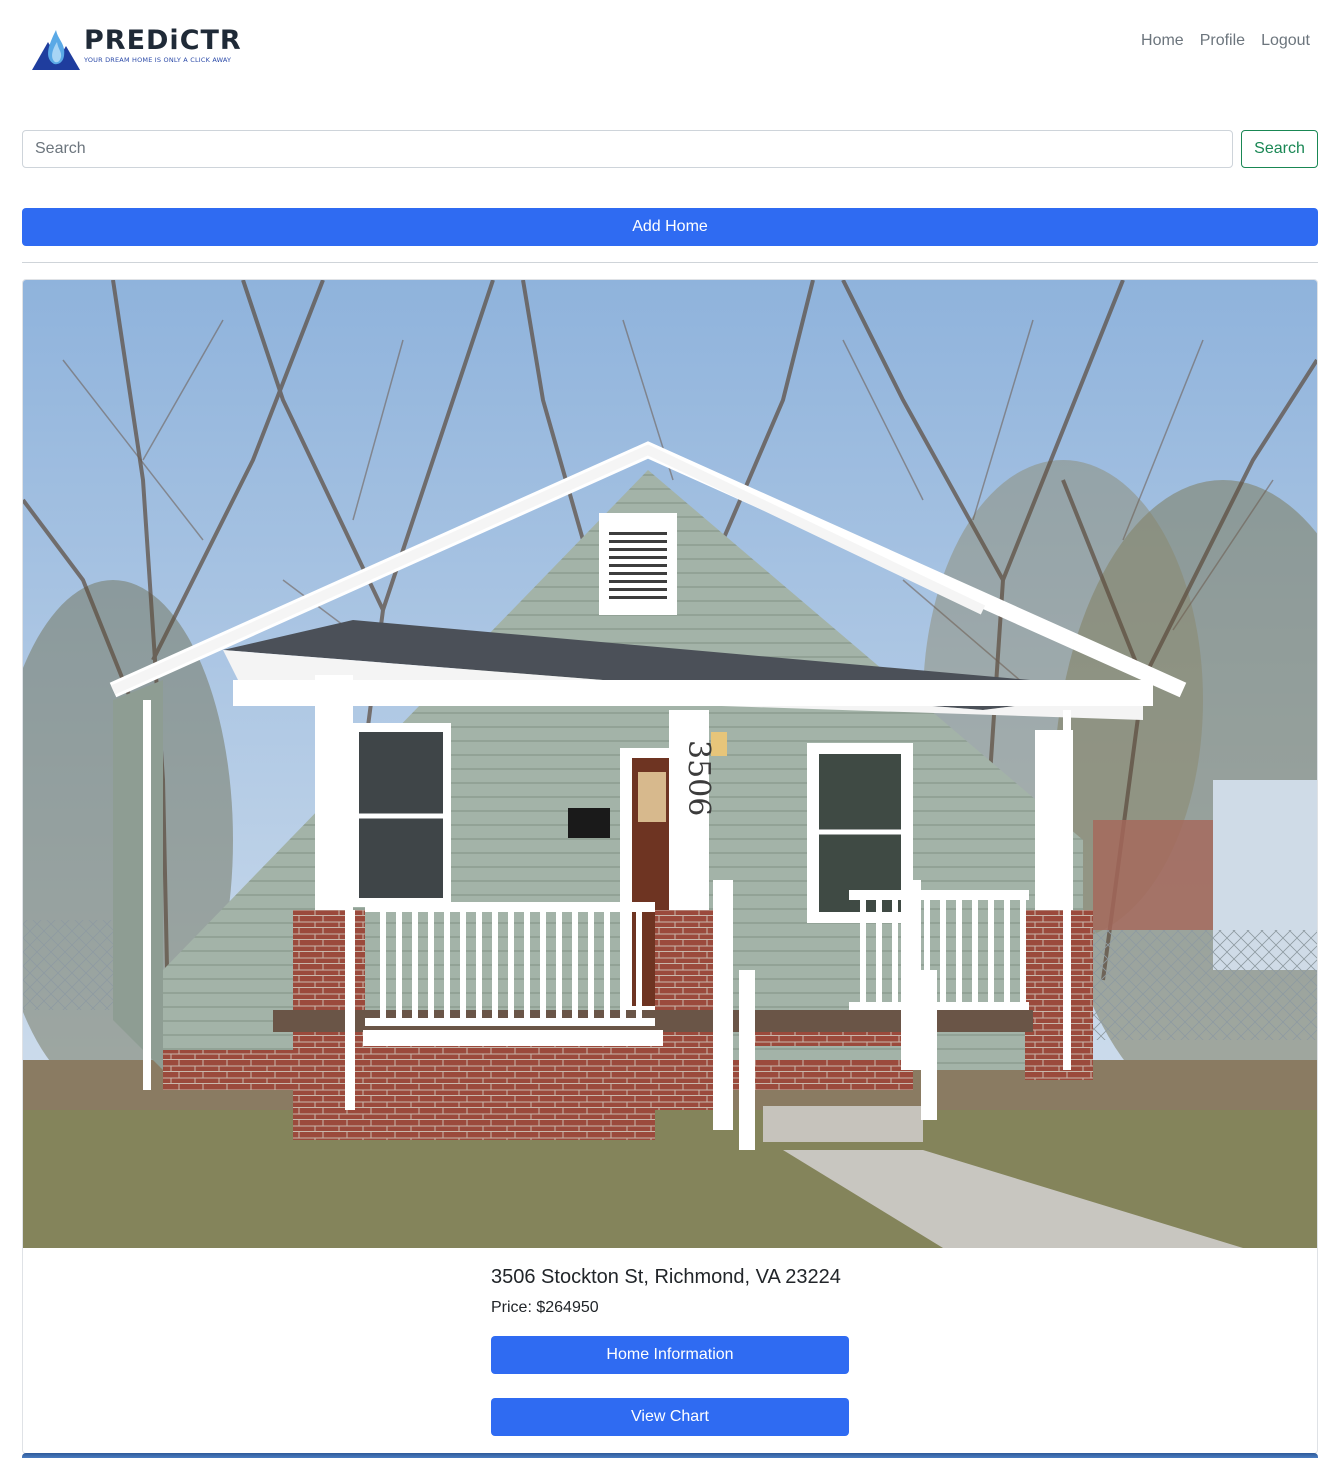 Image resolution: width=1322 pixels, height=1458 pixels. I want to click on search-button: Search, so click(1279, 149).